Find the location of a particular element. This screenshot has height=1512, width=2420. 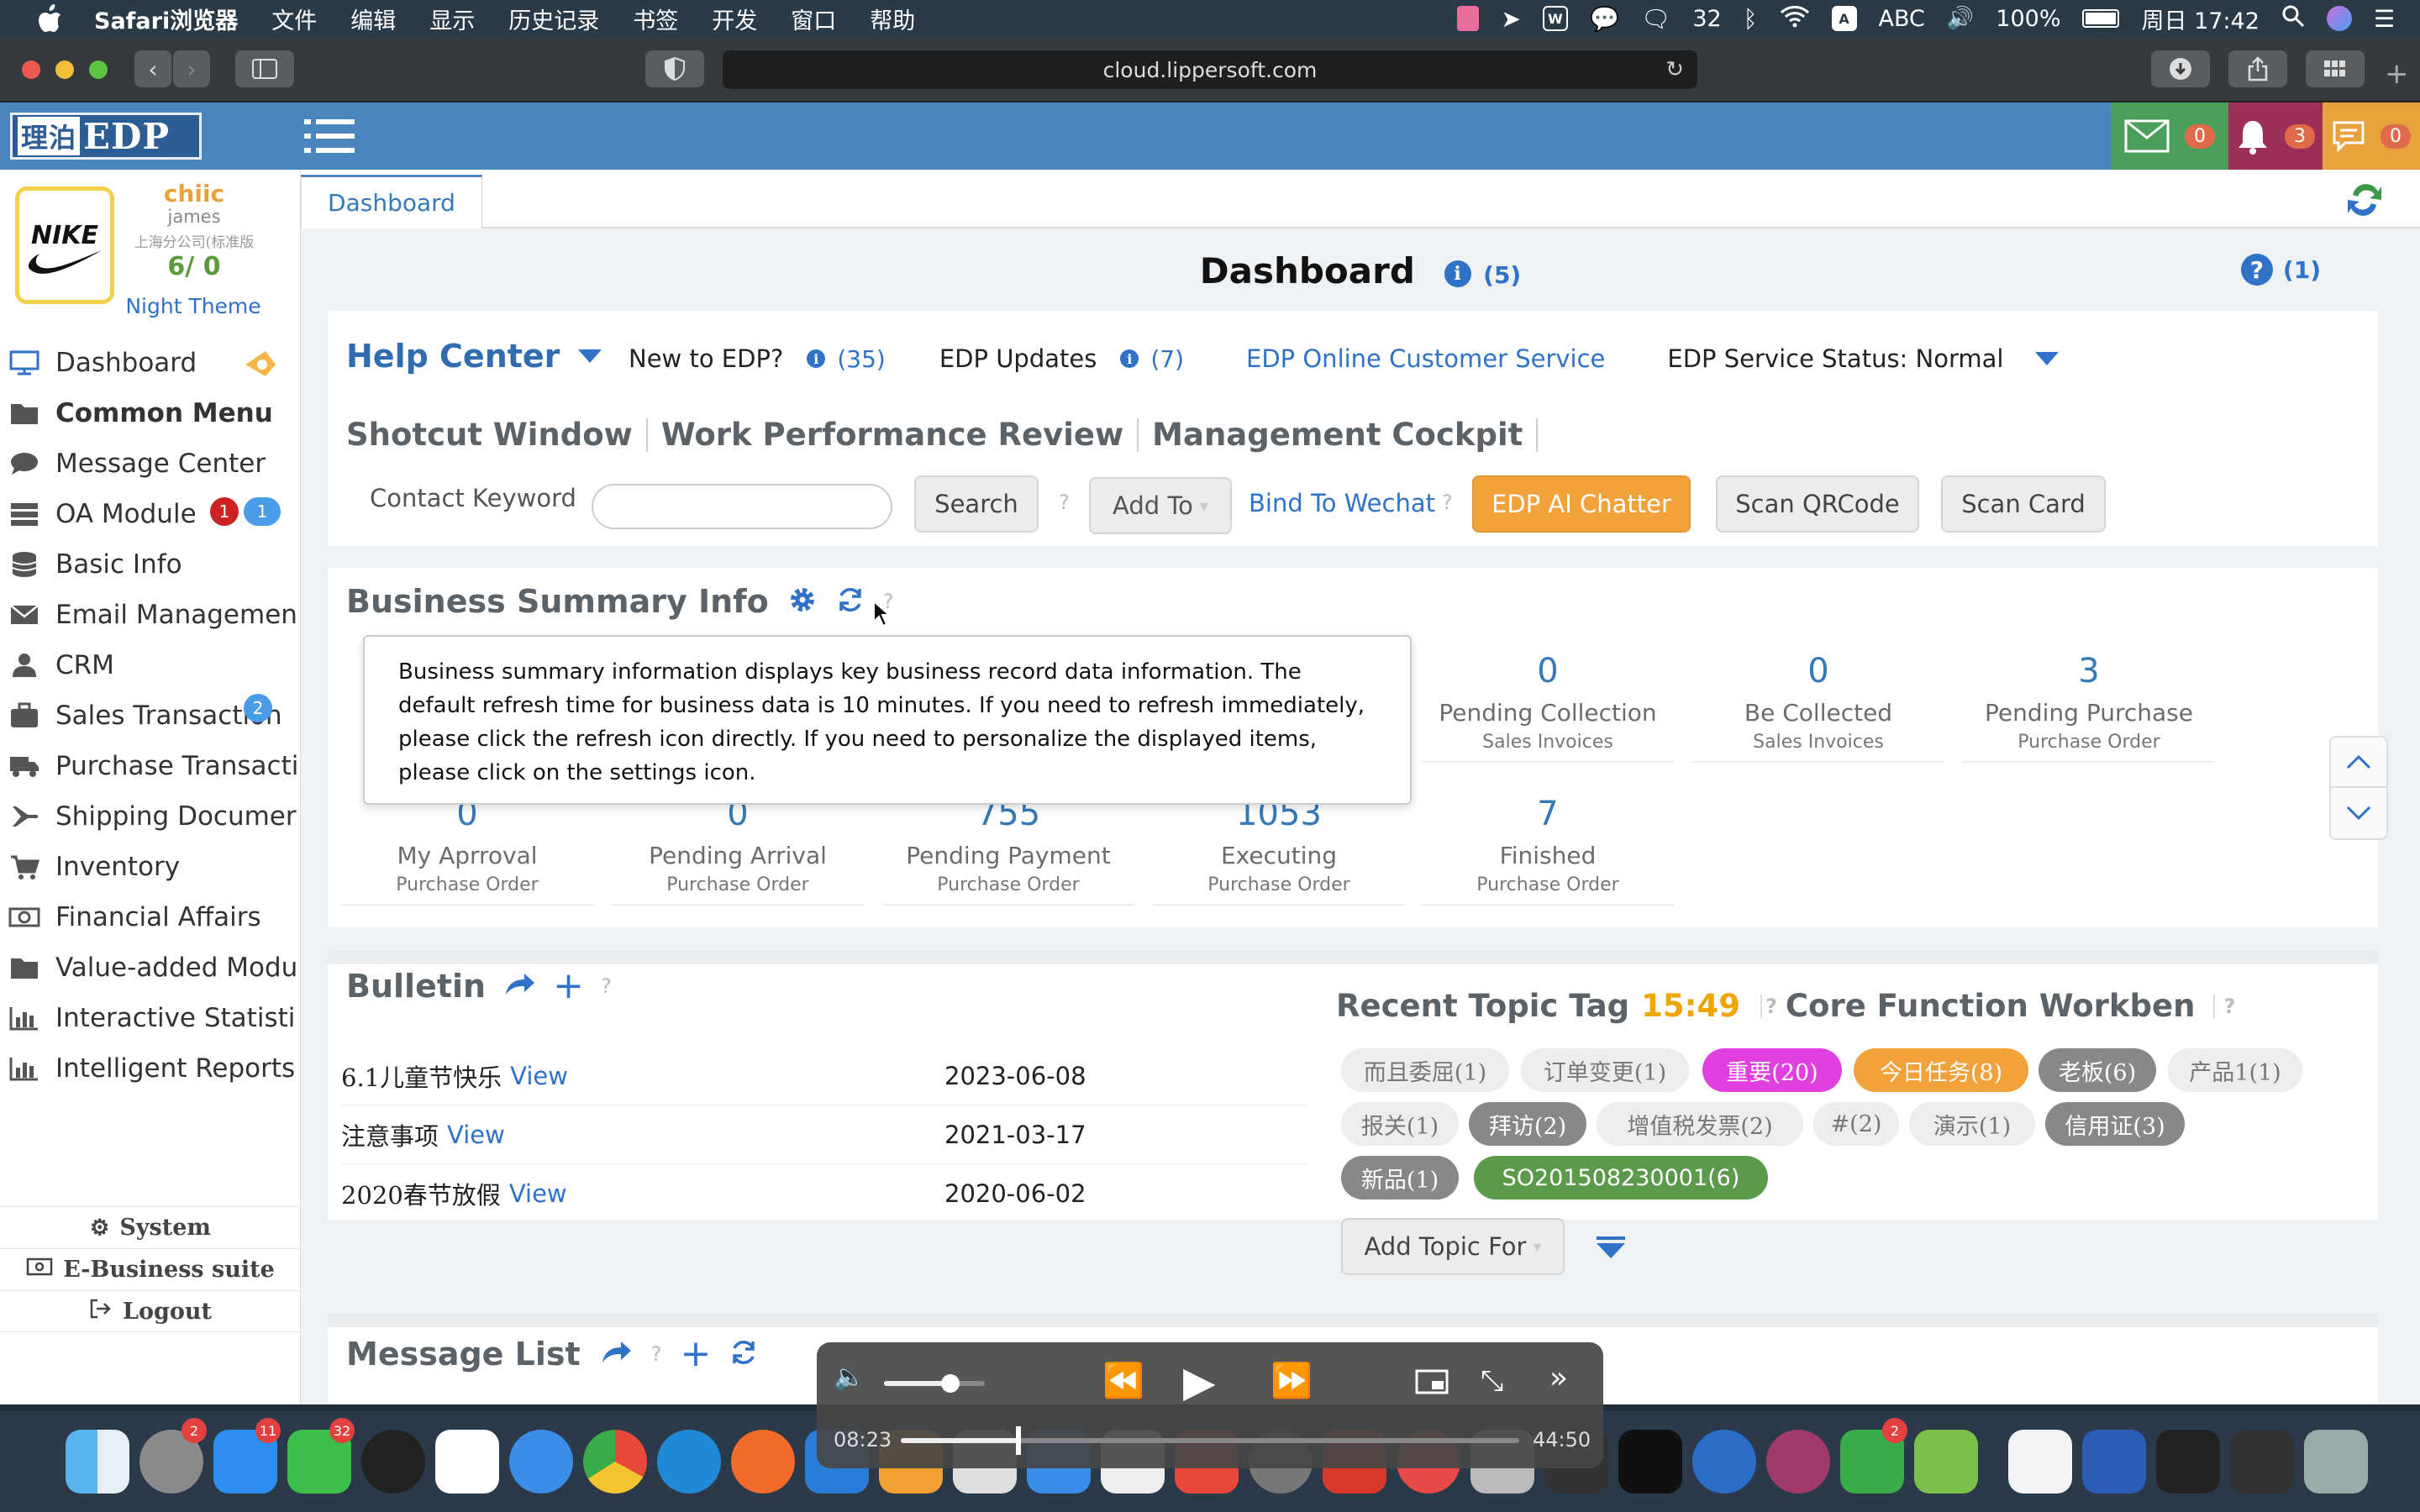

tab-overview-icon is located at coordinates (2335, 68).